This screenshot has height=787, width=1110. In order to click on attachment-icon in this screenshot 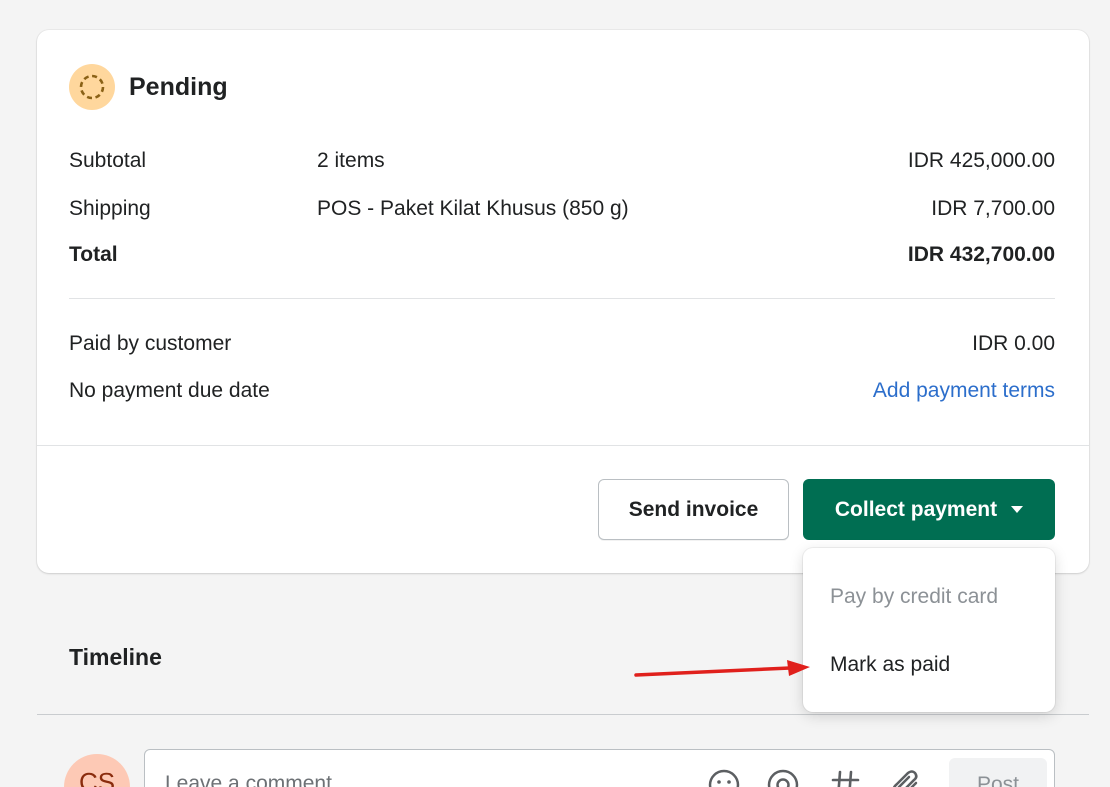, I will do `click(906, 777)`.